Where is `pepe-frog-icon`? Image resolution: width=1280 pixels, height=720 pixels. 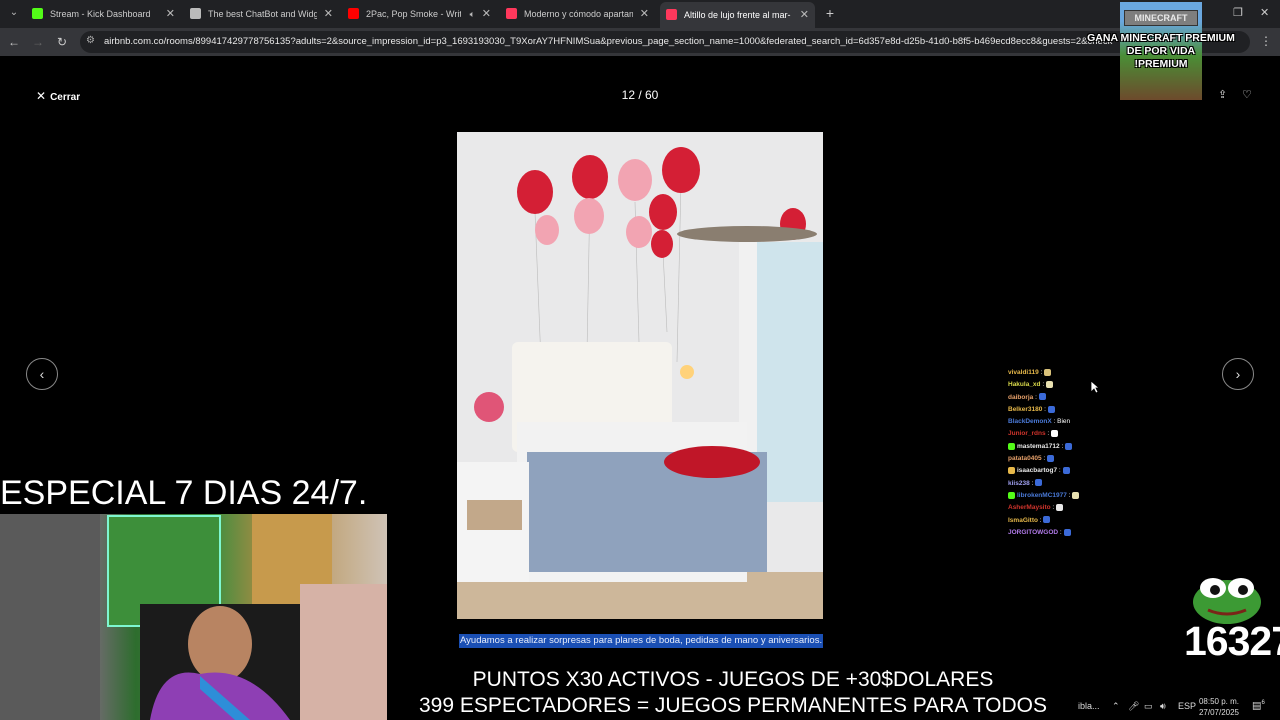 pepe-frog-icon is located at coordinates (1227, 601).